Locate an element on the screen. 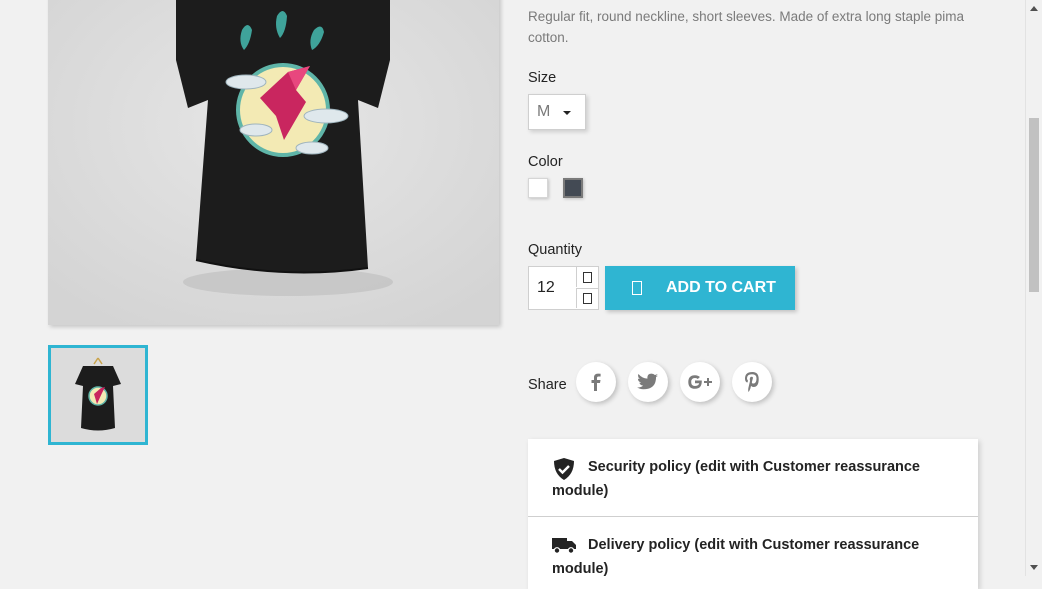 This screenshot has width=1042, height=589. pinterest-icon is located at coordinates (752, 382).